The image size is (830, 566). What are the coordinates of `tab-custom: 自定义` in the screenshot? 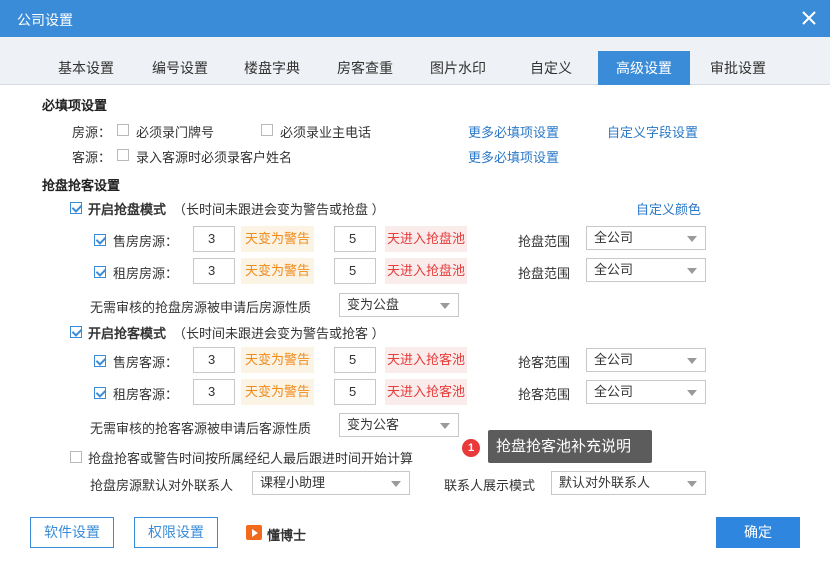 It's located at (551, 68).